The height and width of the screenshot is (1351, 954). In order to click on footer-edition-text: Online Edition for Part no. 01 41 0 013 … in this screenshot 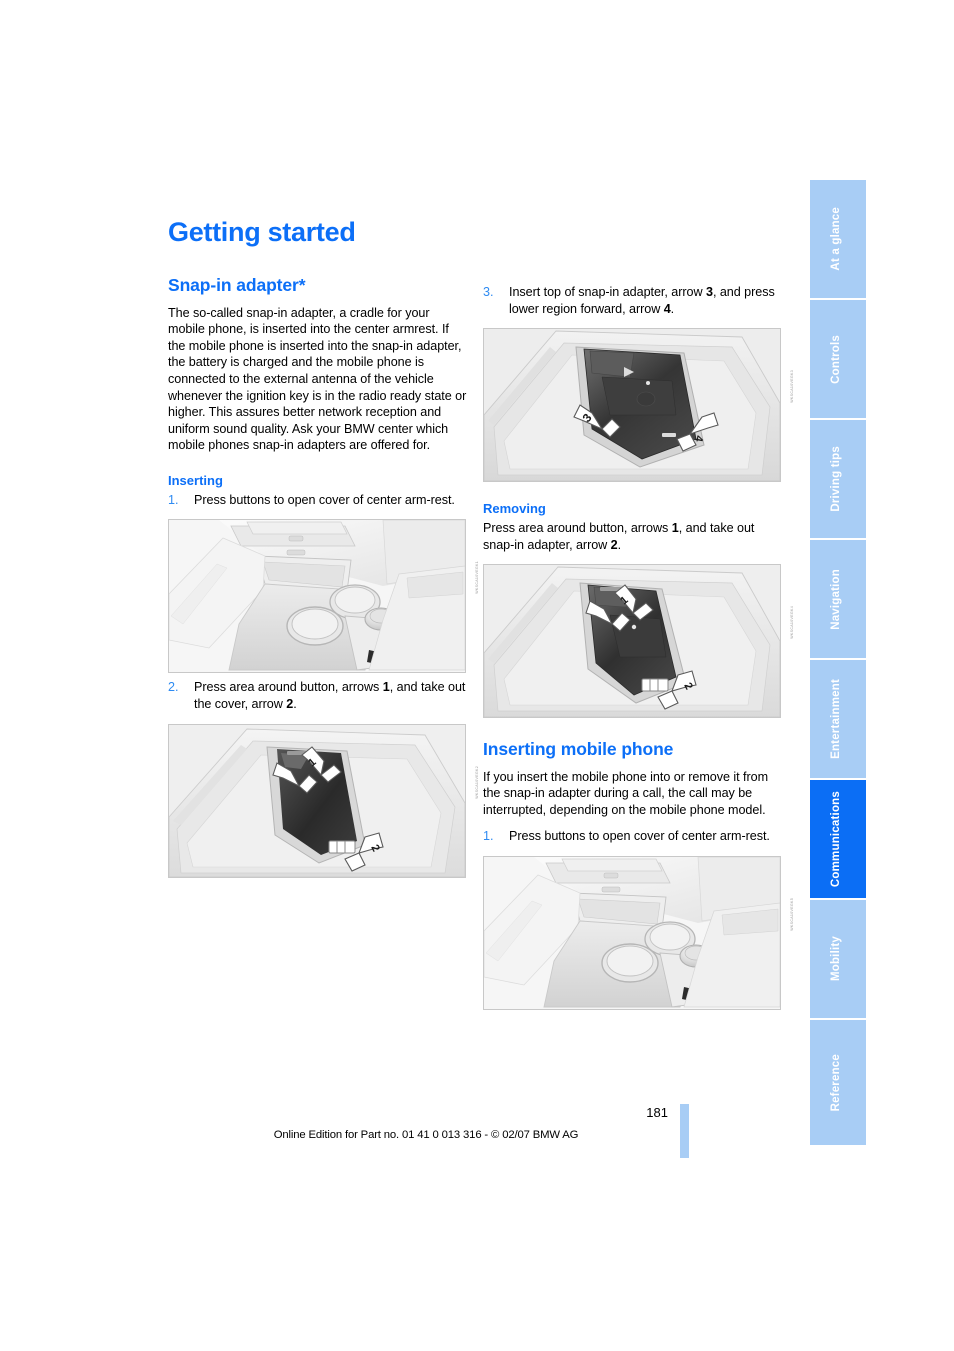, I will do `click(426, 1135)`.